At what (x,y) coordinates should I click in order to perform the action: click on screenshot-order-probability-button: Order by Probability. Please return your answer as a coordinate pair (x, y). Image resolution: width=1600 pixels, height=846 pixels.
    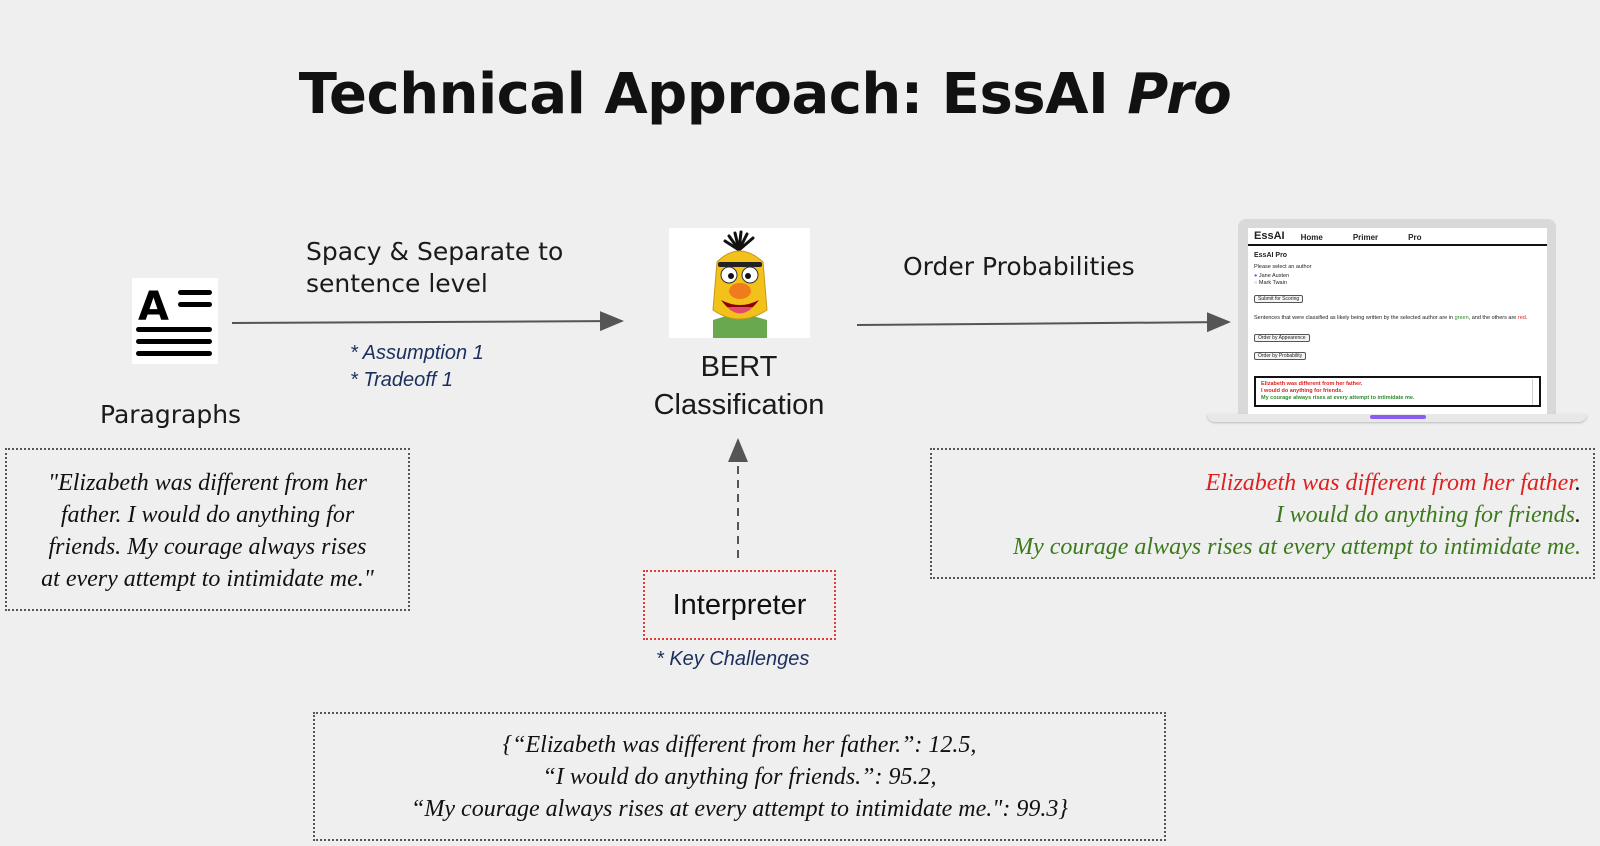
    Looking at the image, I should click on (1280, 356).